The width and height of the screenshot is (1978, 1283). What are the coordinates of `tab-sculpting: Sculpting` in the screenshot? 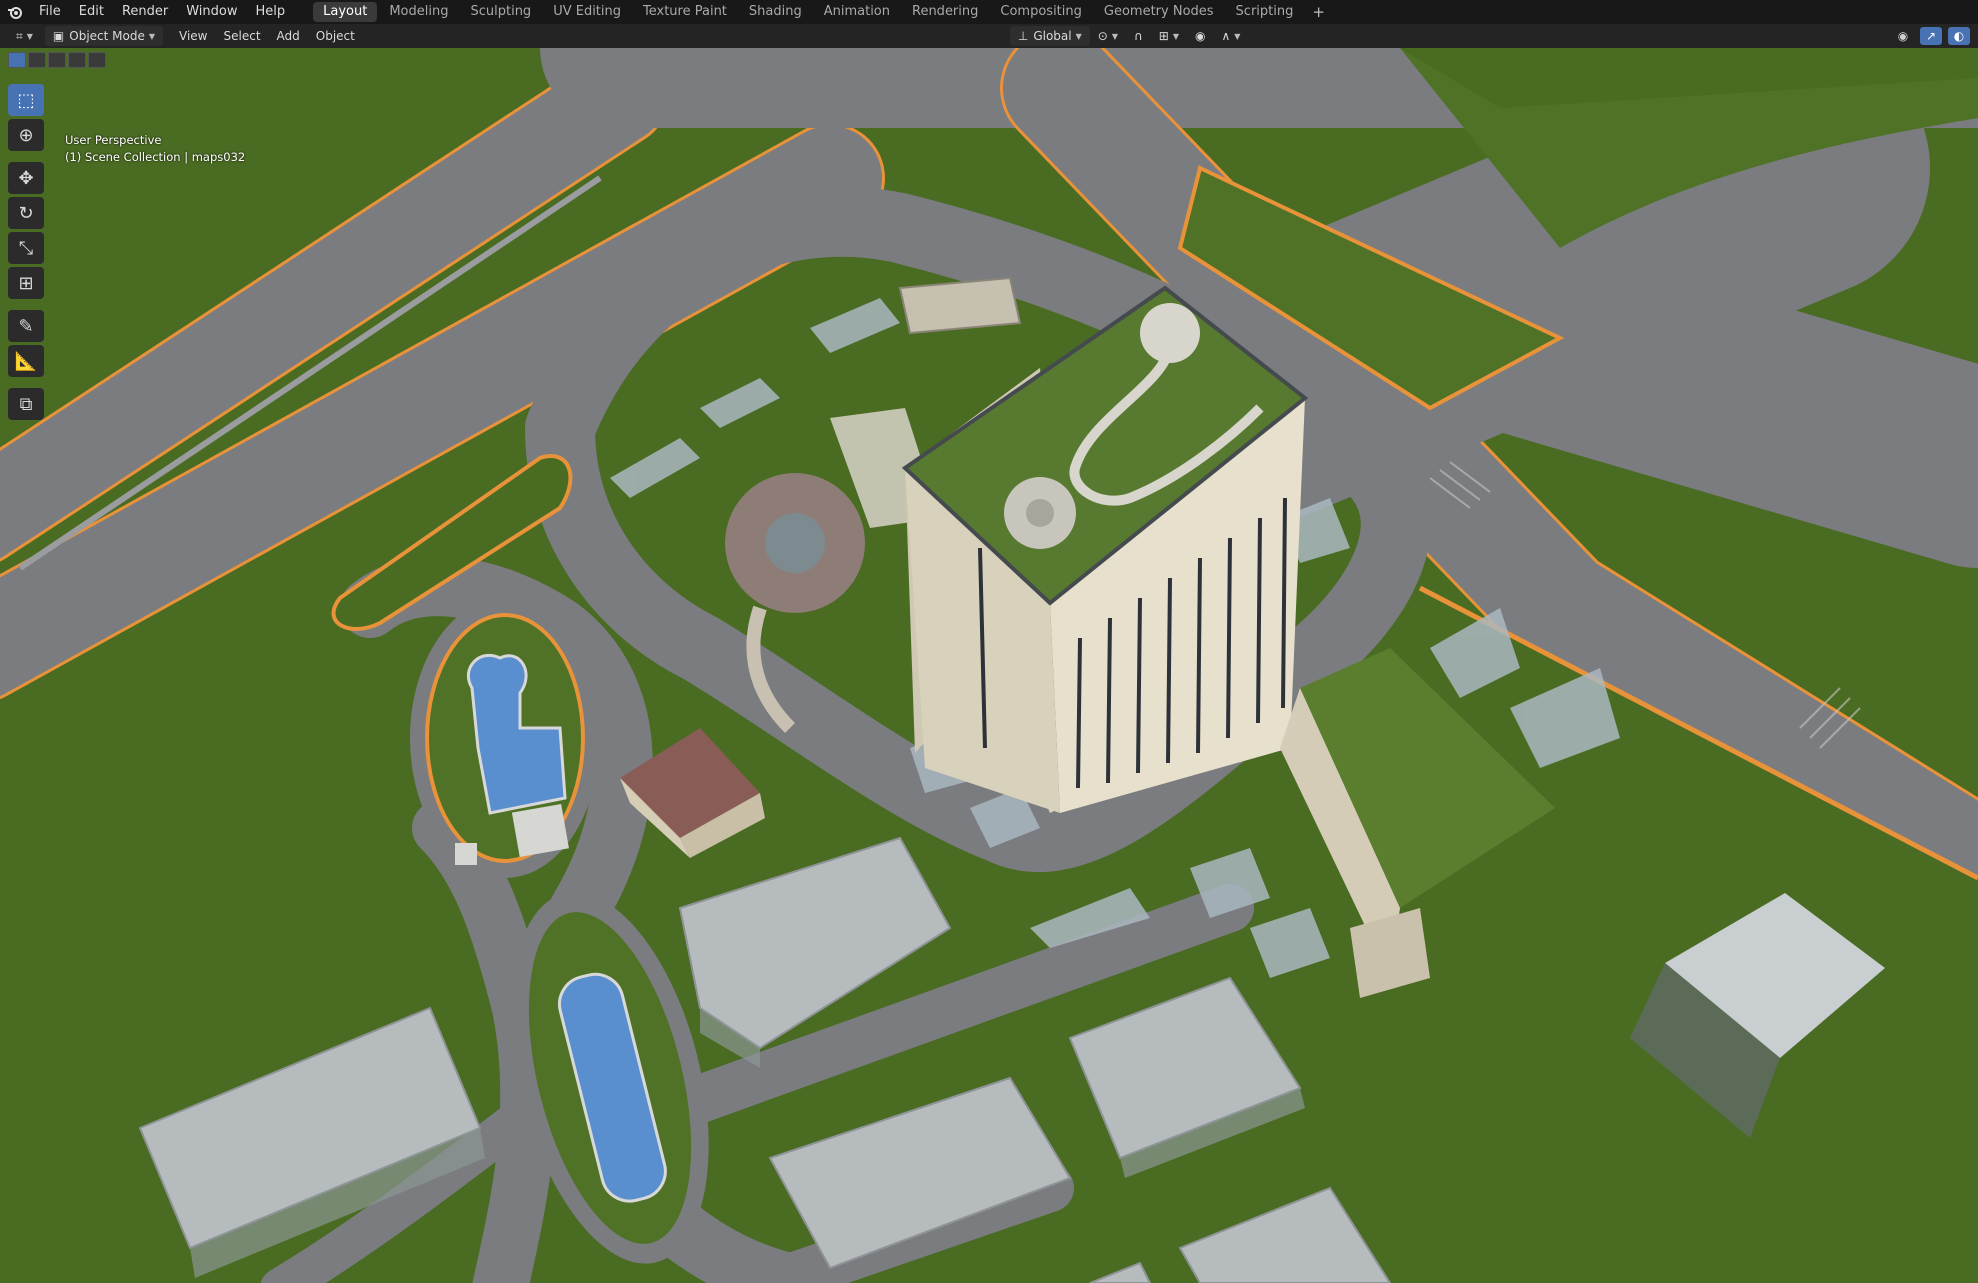 It's located at (500, 12).